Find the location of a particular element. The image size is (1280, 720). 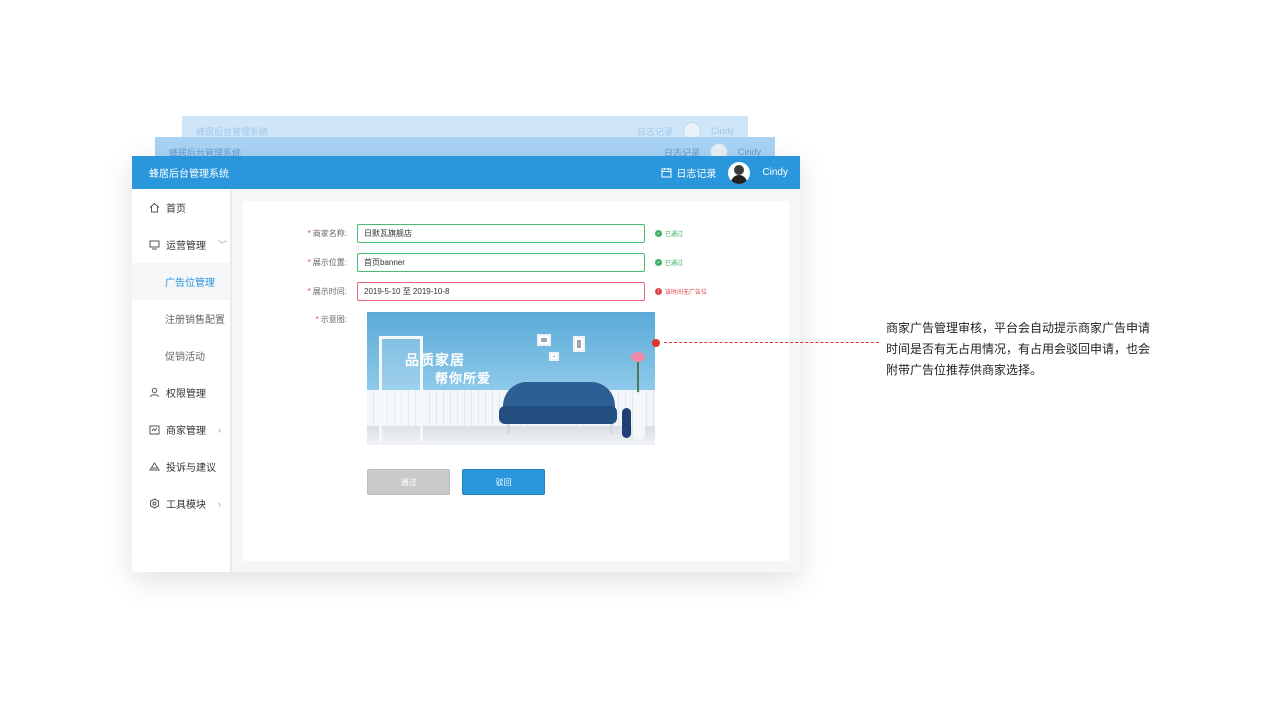

ghost-user: Cindy is located at coordinates (722, 131).